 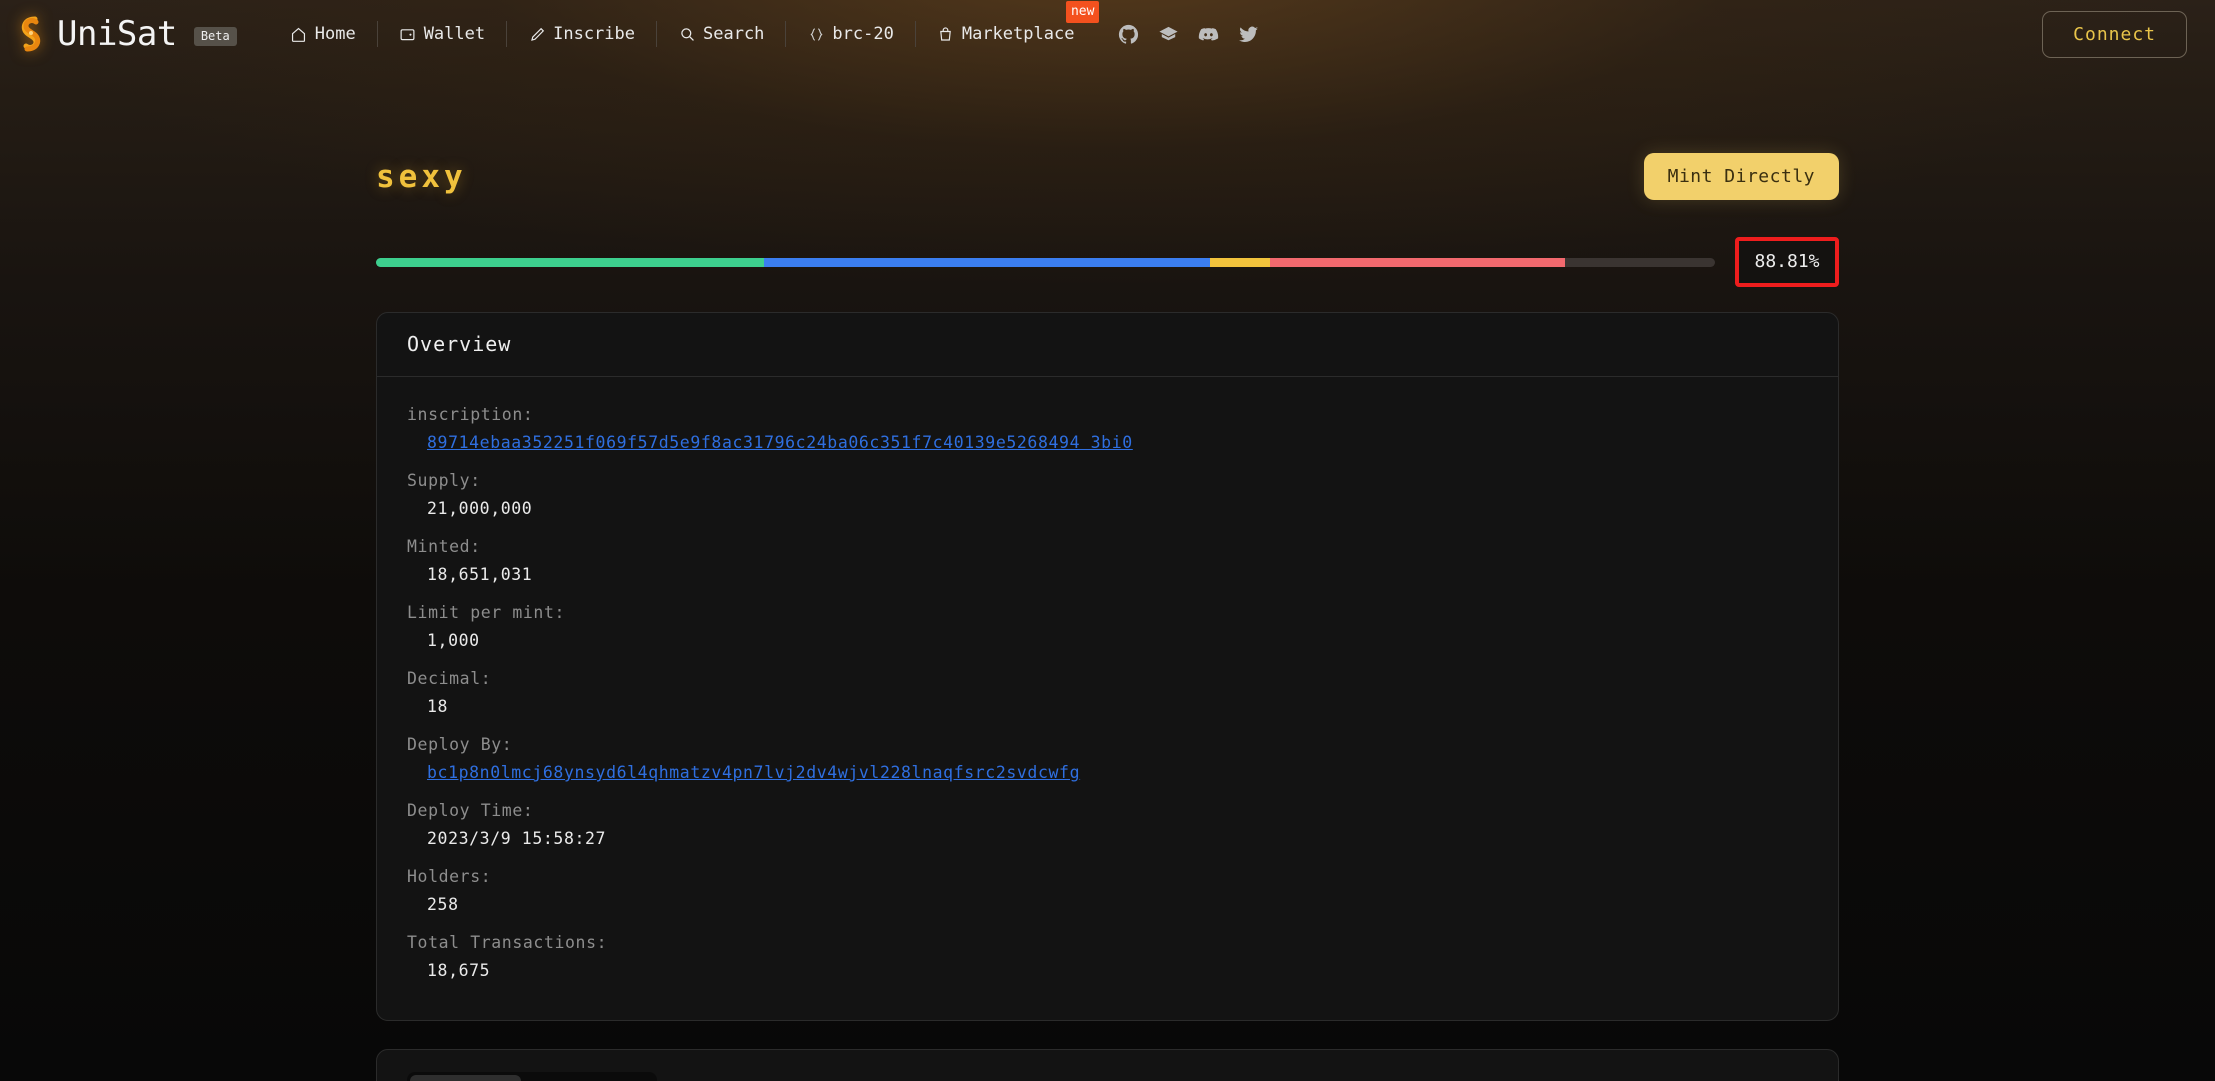 I want to click on nav-item-search: Search, so click(x=721, y=34).